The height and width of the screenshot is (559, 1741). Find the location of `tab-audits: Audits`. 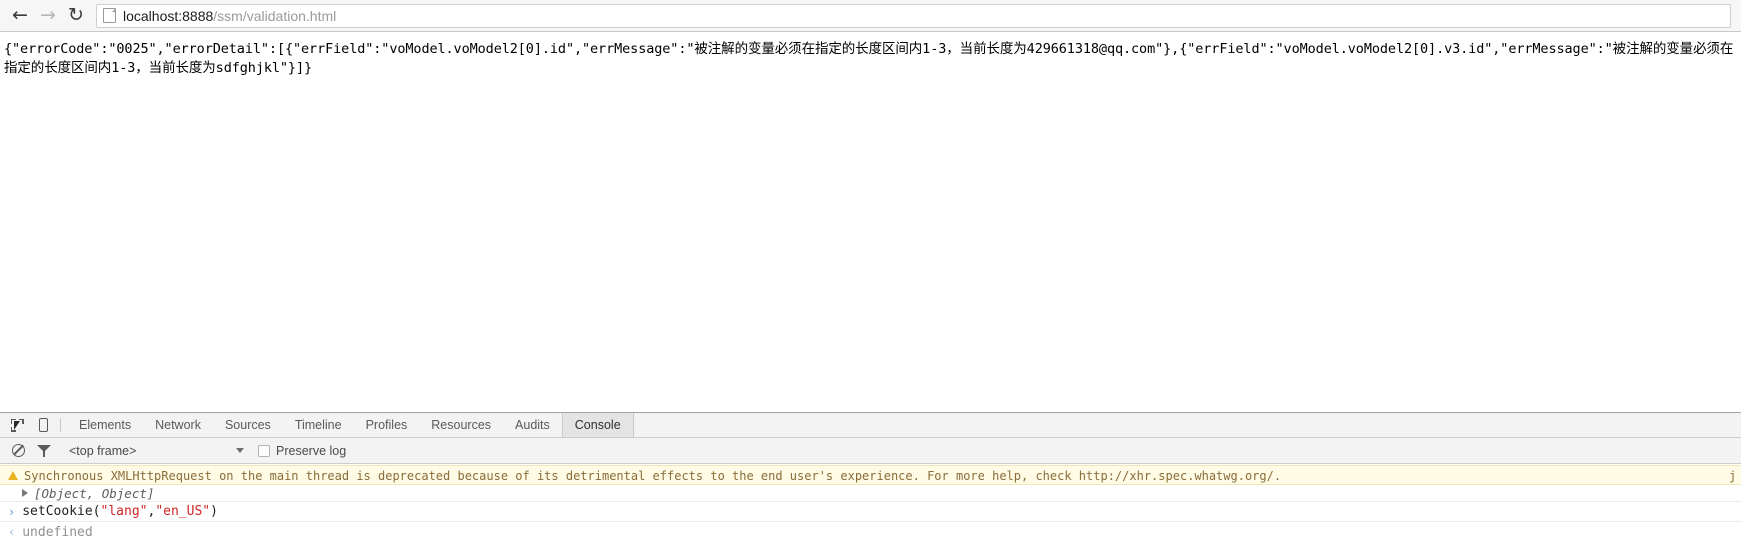

tab-audits: Audits is located at coordinates (532, 425).